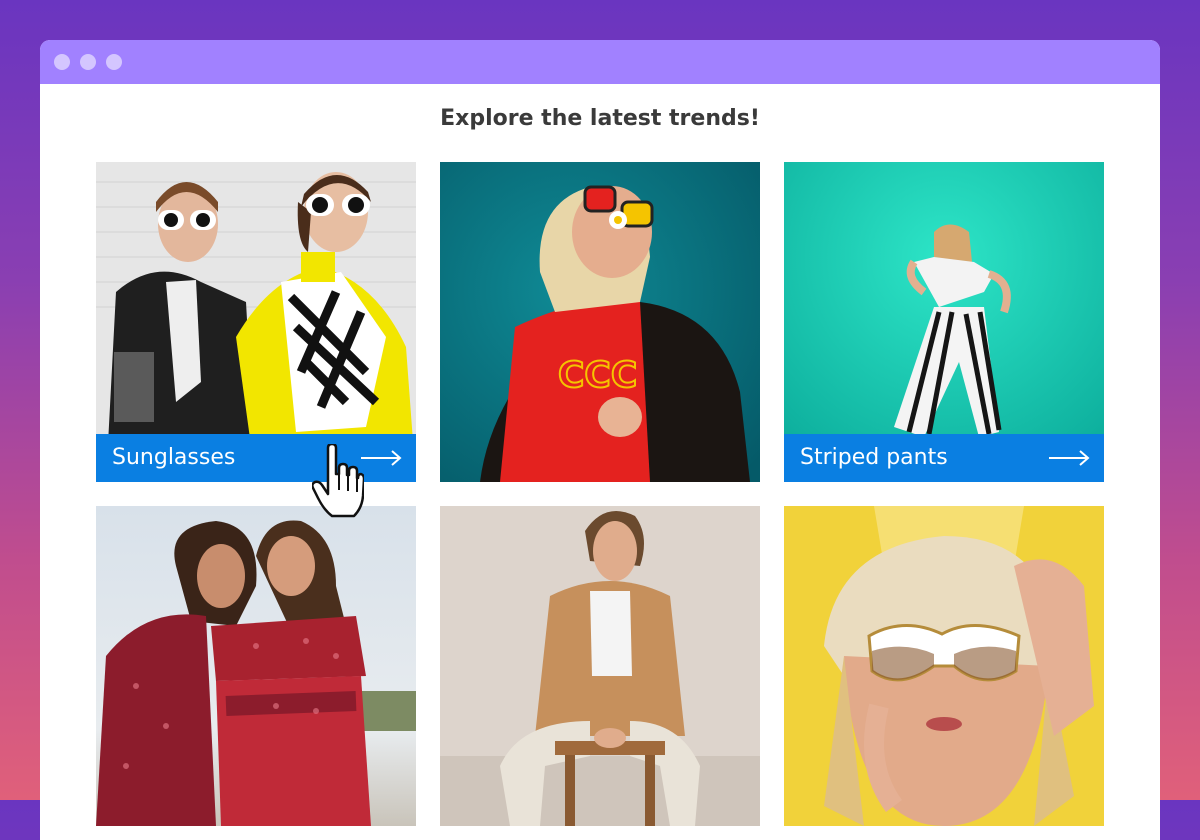 The image size is (1200, 840). I want to click on card-label-bar: Sunglasses, so click(256, 458).